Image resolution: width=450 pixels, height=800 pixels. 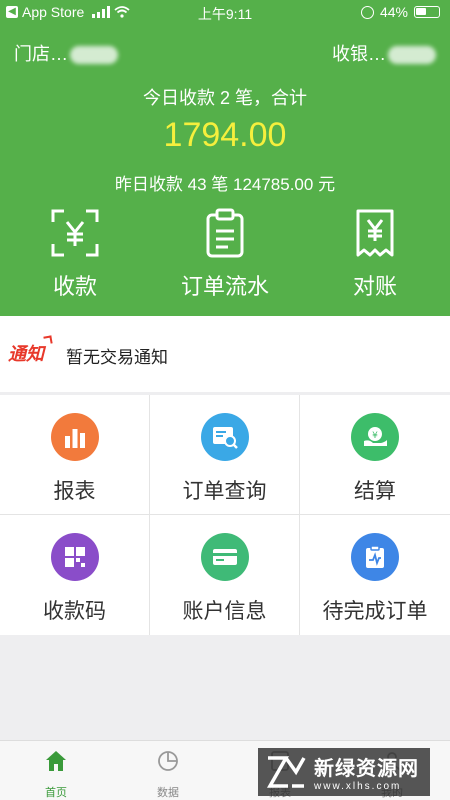 What do you see at coordinates (224, 437) in the screenshot?
I see `order-search-icon` at bounding box center [224, 437].